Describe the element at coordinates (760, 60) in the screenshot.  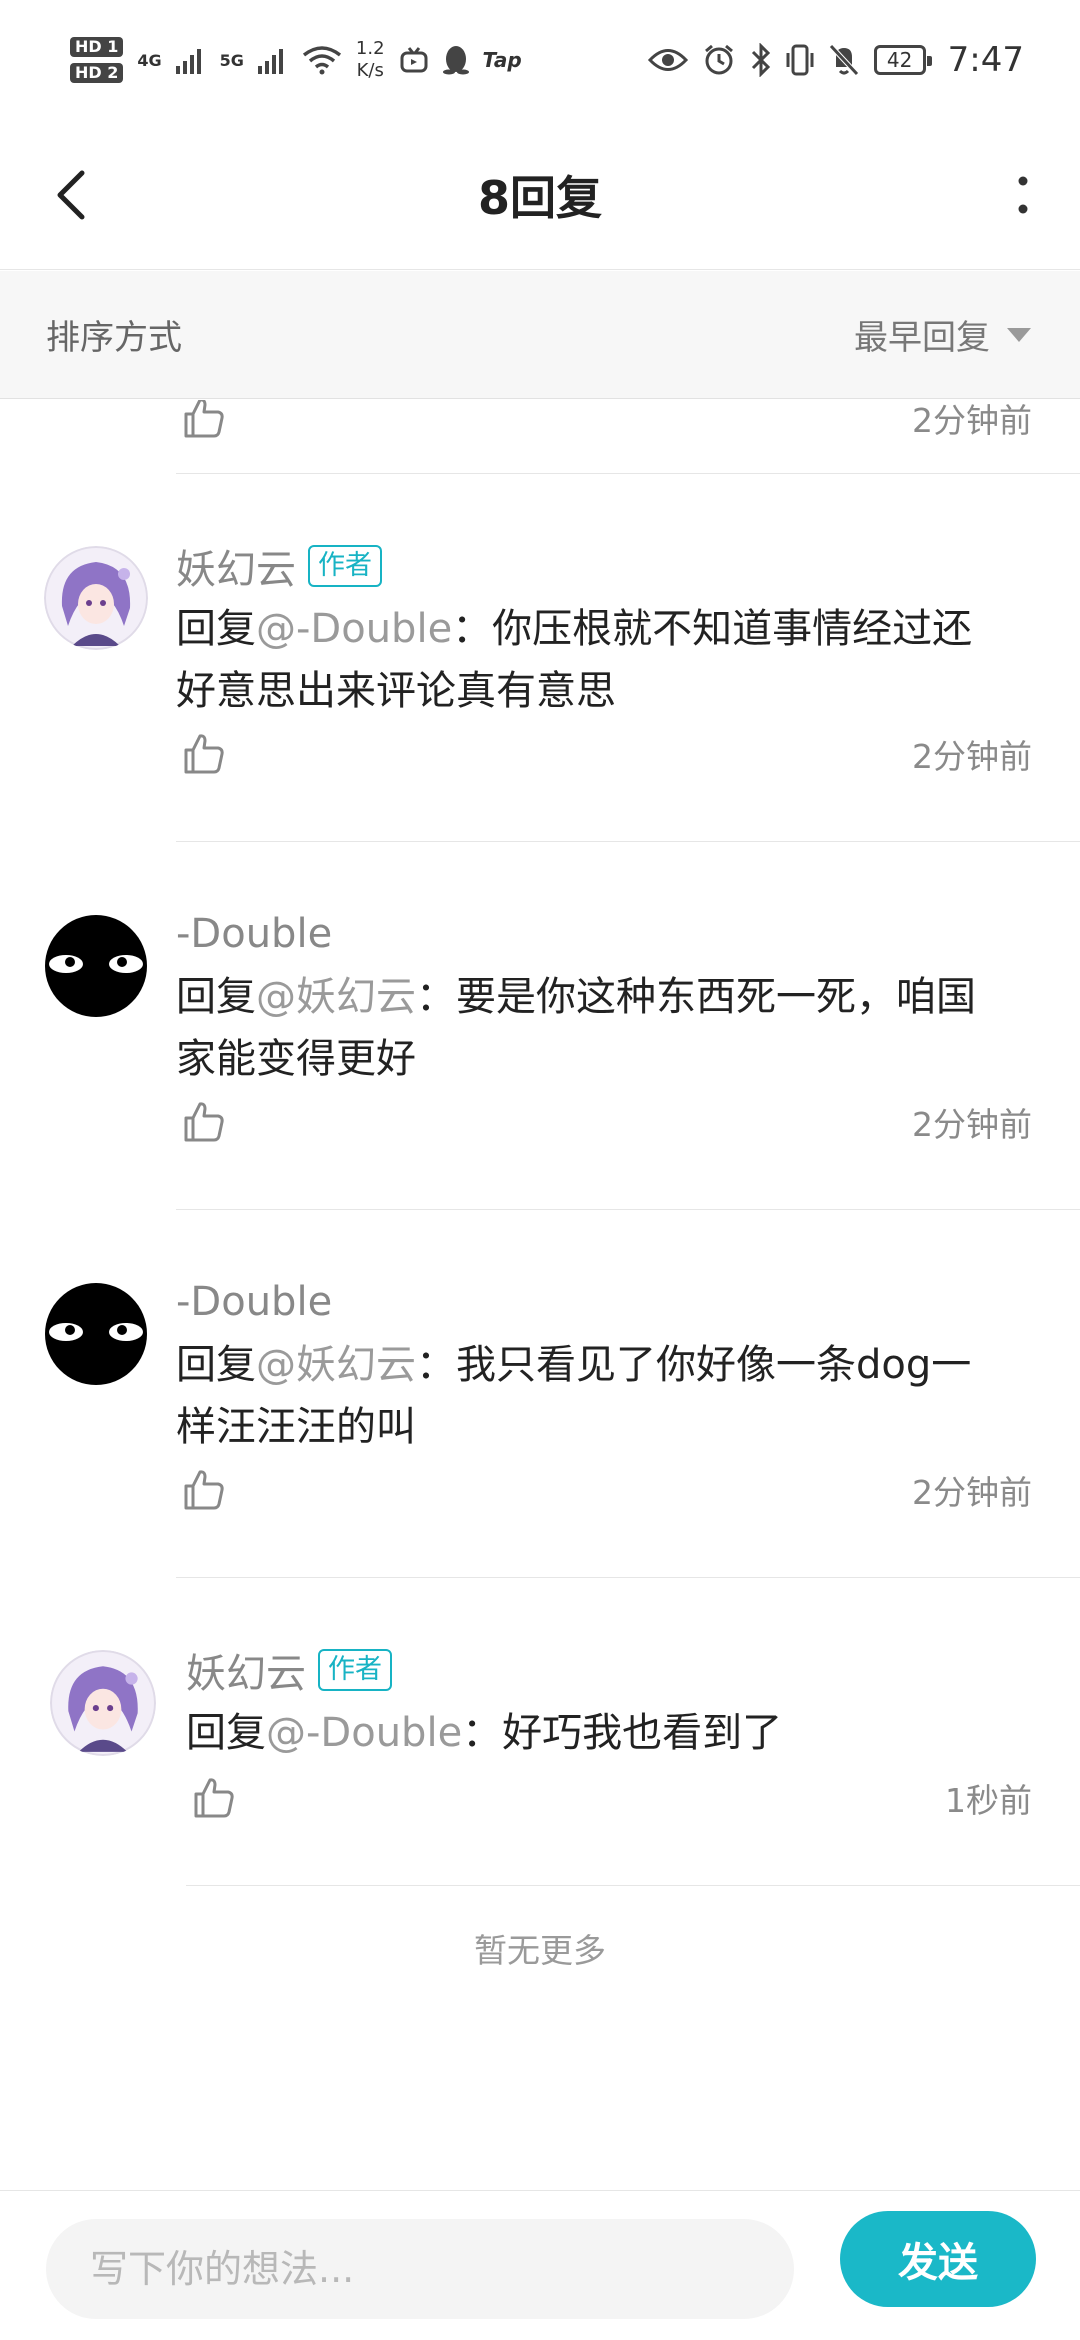
I see `bluetooth-icon` at that location.